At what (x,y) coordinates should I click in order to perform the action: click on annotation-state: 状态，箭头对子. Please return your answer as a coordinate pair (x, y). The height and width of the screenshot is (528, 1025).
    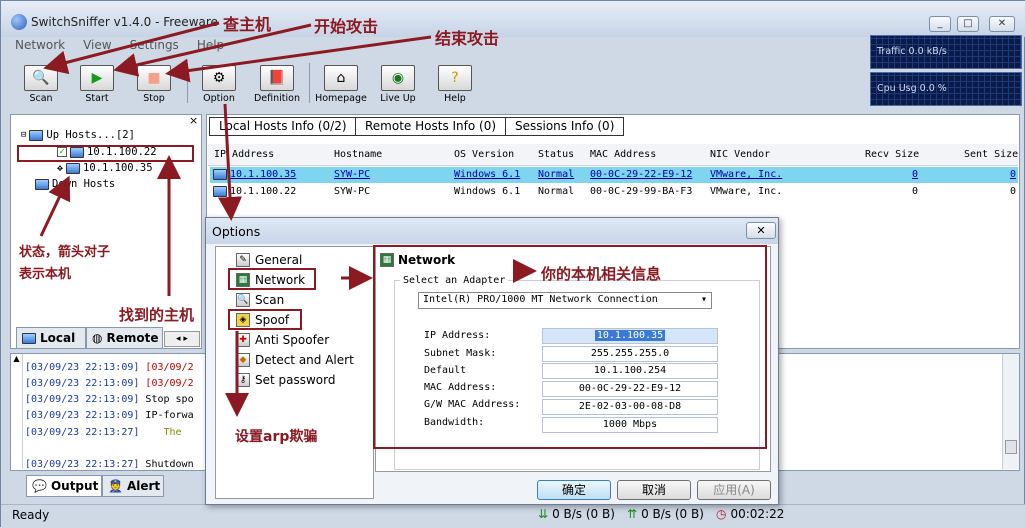
    Looking at the image, I should click on (65, 252).